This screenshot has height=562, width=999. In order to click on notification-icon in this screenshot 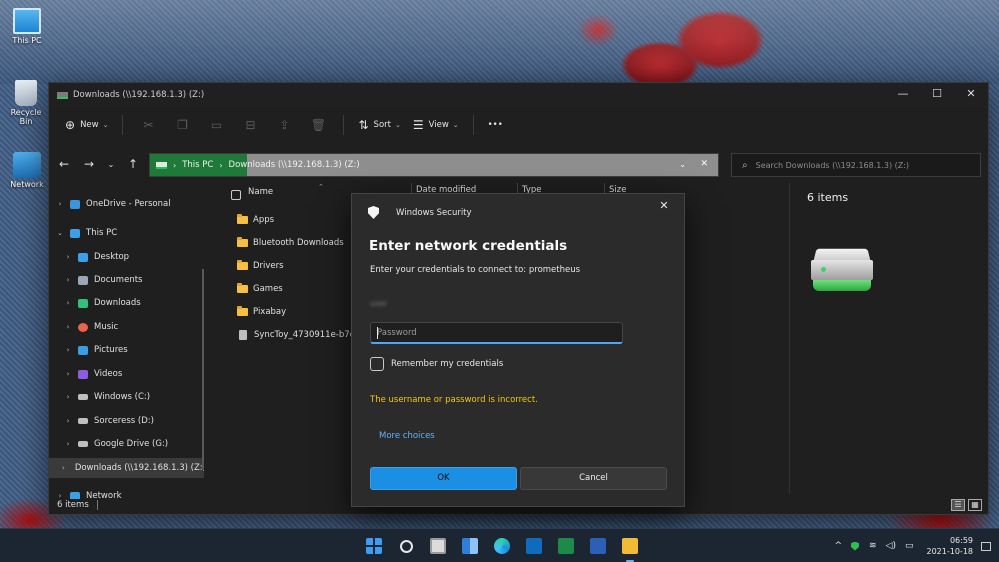, I will do `click(986, 546)`.